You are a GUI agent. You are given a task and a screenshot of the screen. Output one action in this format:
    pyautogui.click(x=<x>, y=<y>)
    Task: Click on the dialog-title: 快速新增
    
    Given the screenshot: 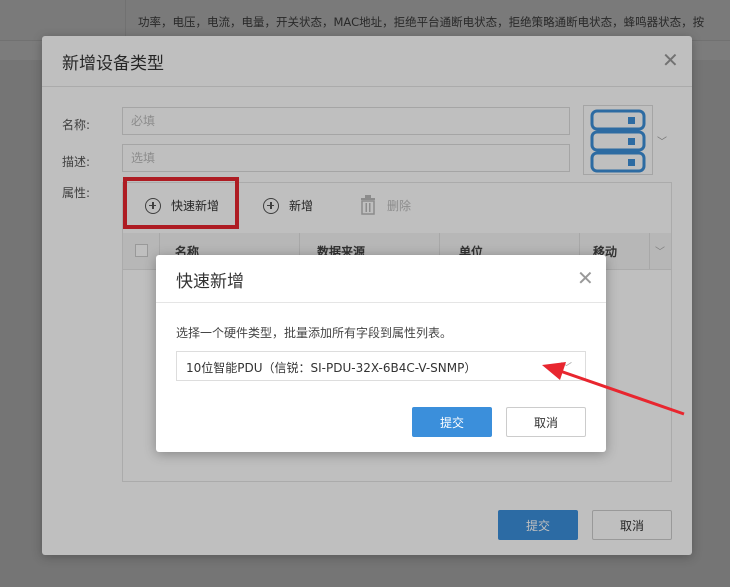 What is the action you would take?
    pyautogui.click(x=210, y=282)
    